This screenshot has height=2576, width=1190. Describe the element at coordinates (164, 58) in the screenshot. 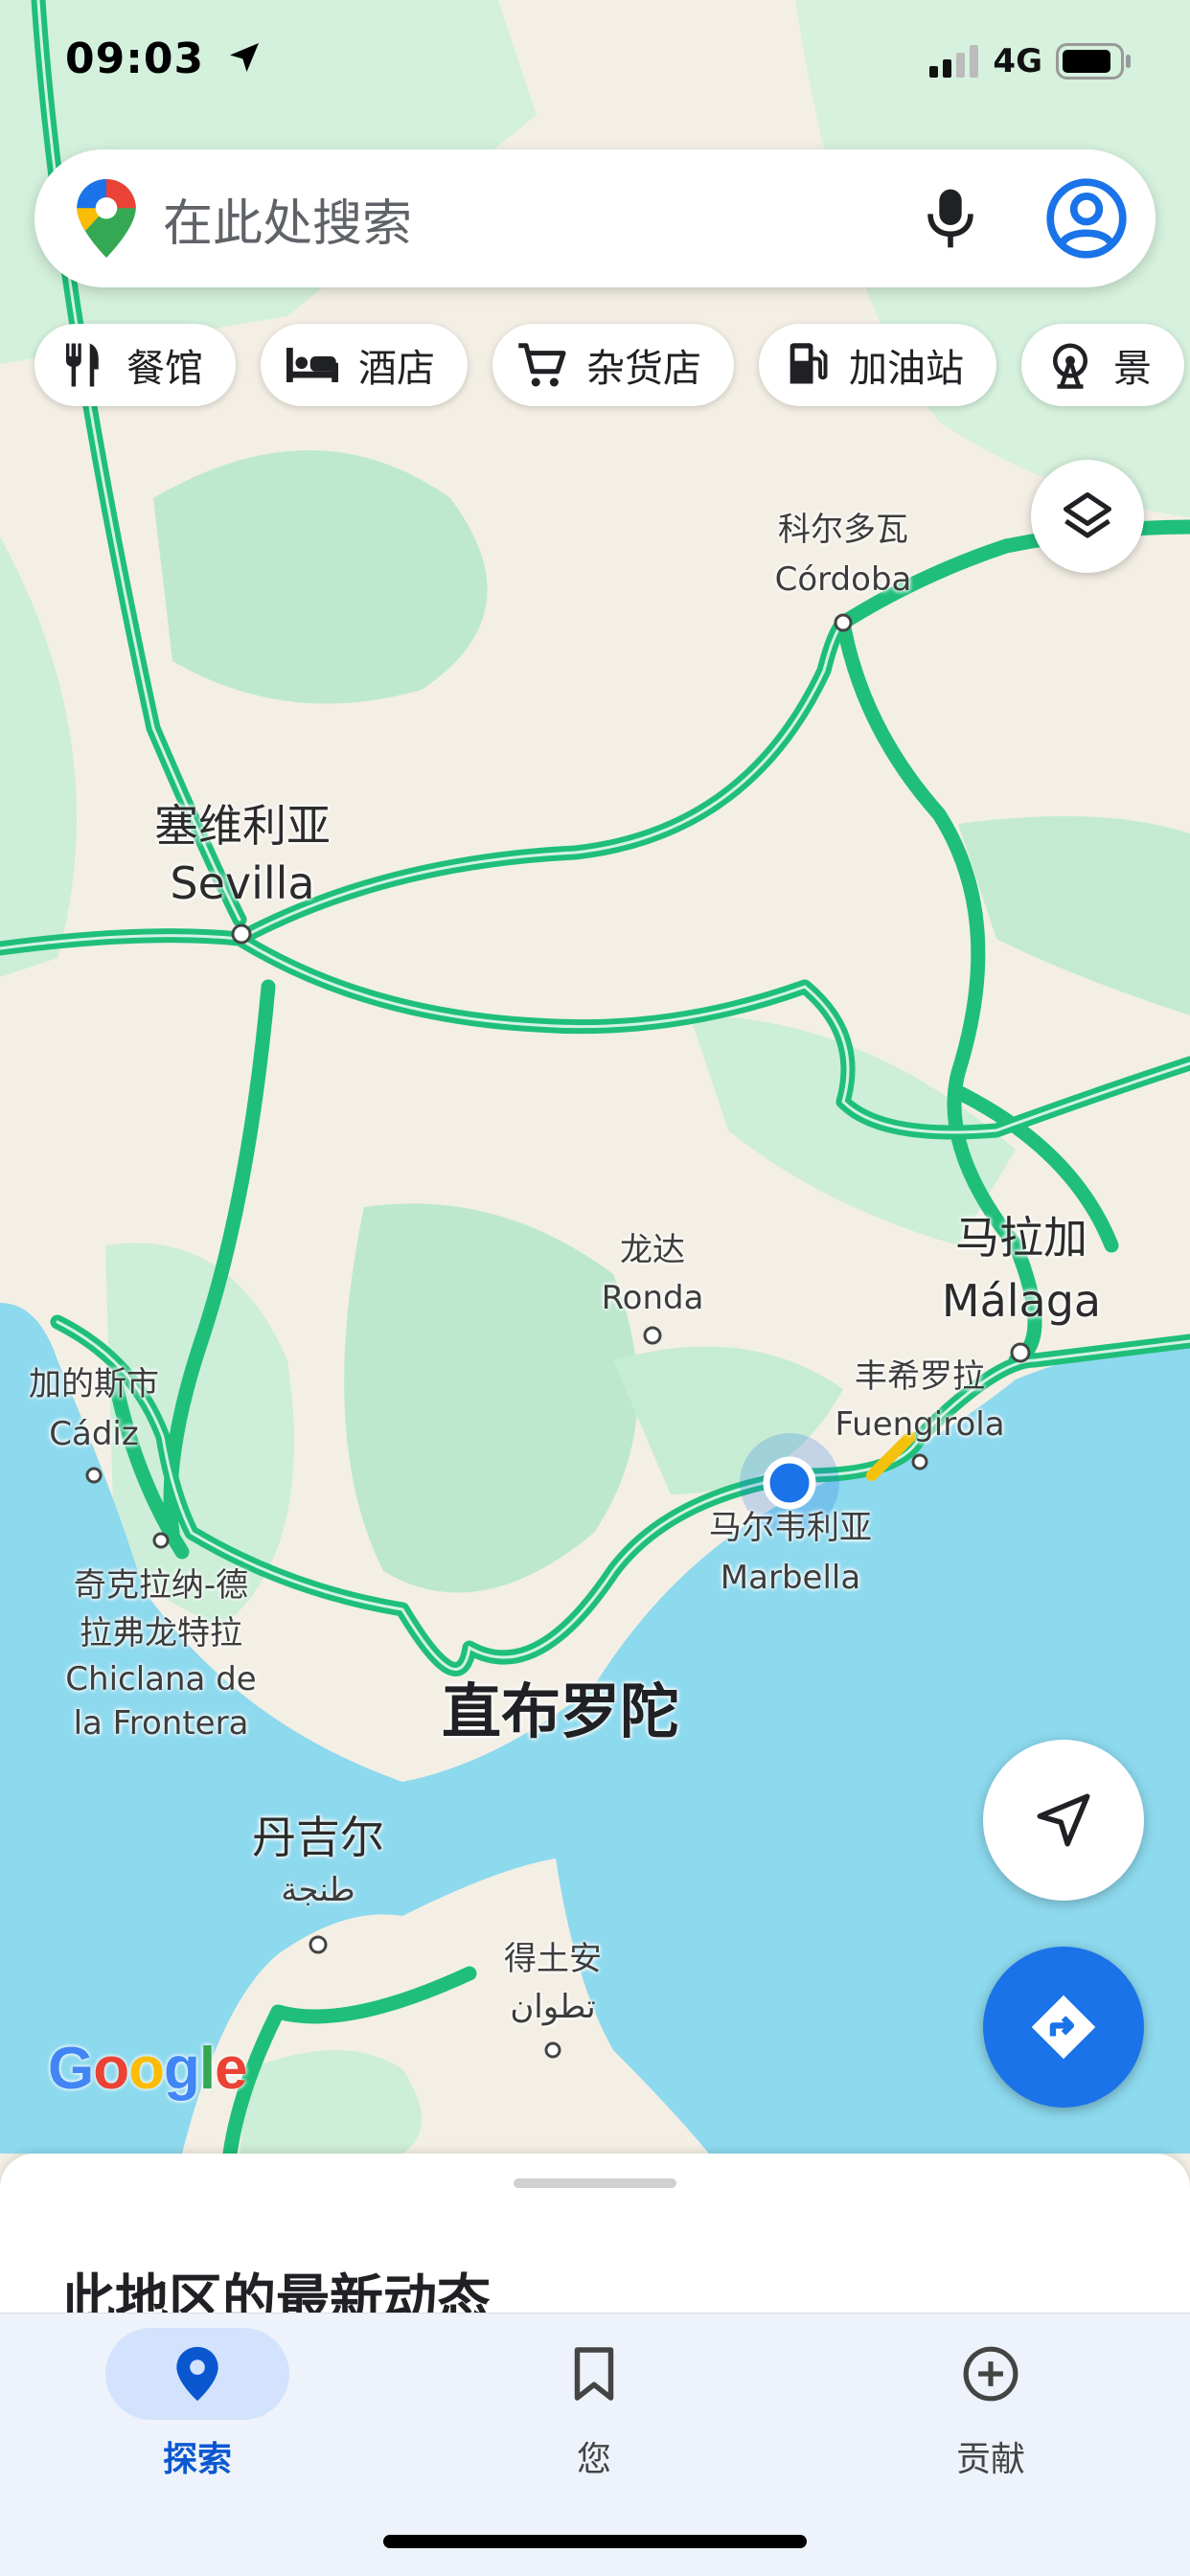

I see `status-time: 09:03` at that location.